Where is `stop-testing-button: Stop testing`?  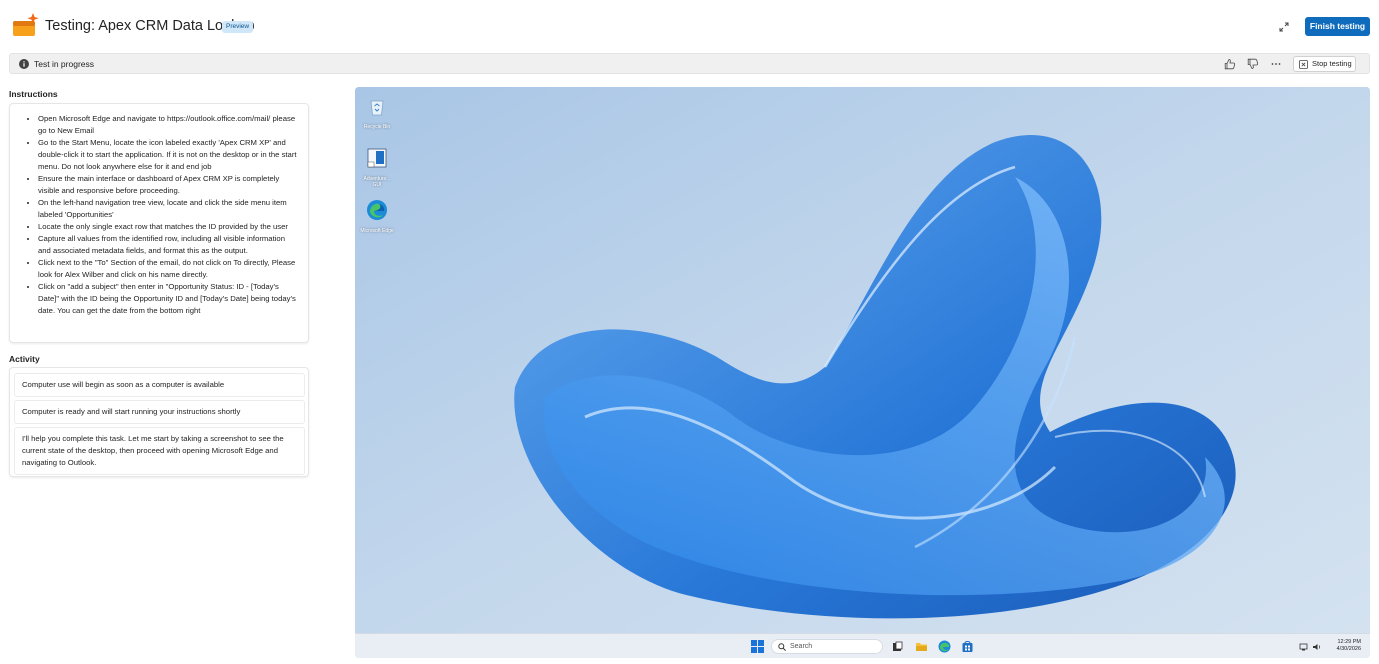 stop-testing-button: Stop testing is located at coordinates (1324, 64).